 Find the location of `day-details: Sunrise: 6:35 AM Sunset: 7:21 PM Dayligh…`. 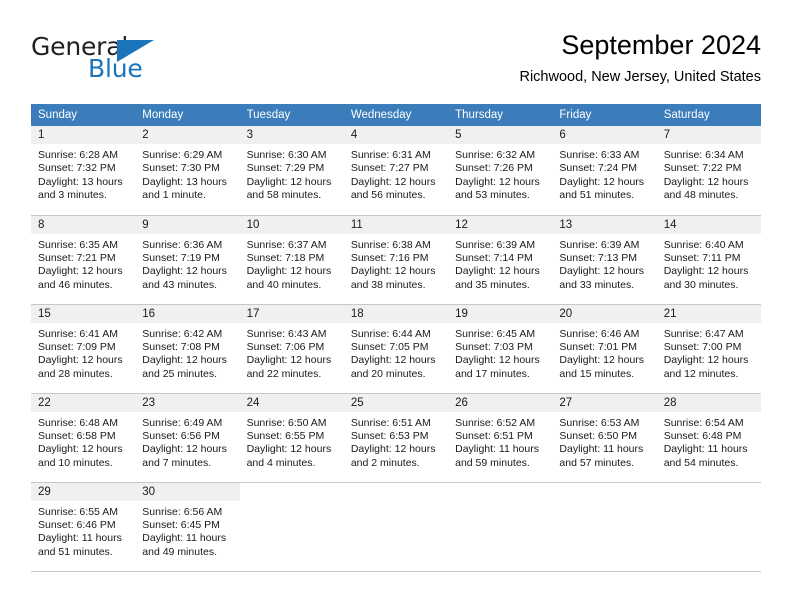

day-details: Sunrise: 6:35 AM Sunset: 7:21 PM Dayligh… is located at coordinates (83, 263).